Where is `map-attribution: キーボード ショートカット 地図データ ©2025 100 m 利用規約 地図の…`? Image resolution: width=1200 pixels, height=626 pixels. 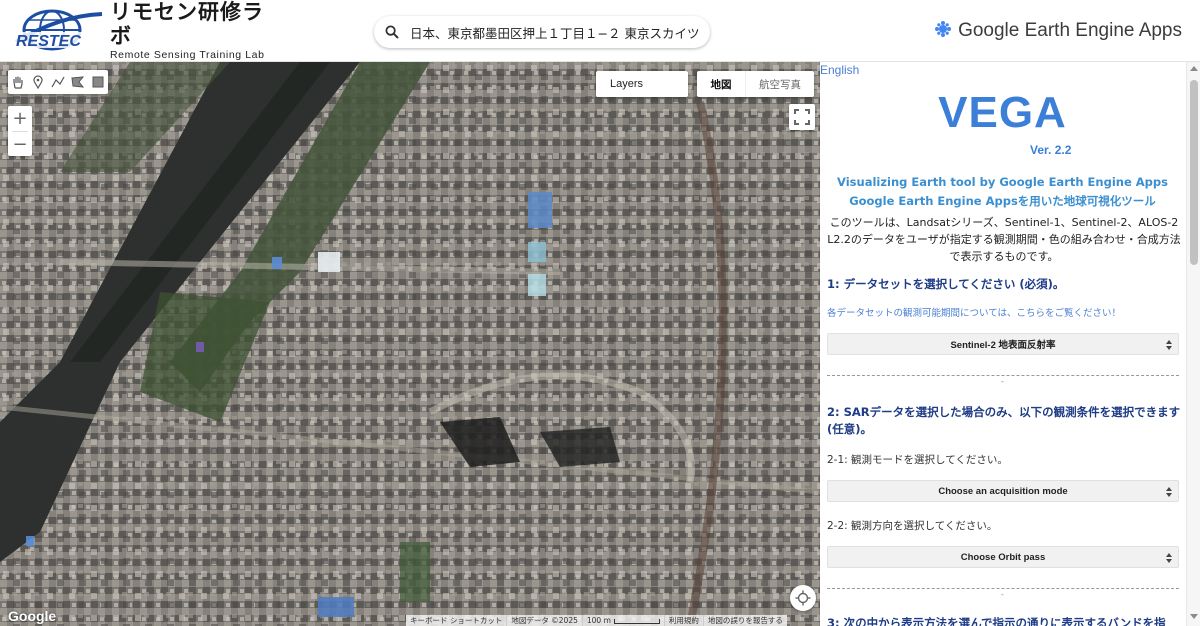
map-attribution: キーボード ショートカット 地図データ ©2025 100 m 利用規約 地図の… is located at coordinates (596, 620).